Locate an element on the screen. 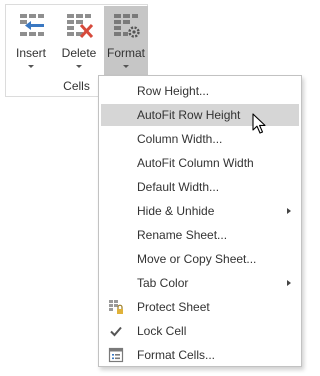  menu-item-autofit-column-width: AutoFit Column Width is located at coordinates (200, 163).